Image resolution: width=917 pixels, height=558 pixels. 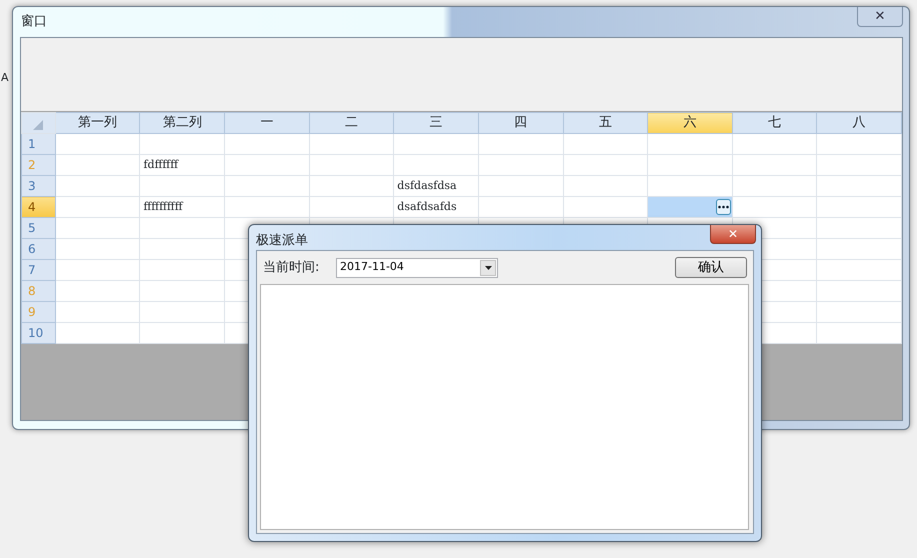 What do you see at coordinates (291, 267) in the screenshot?
I see `date-label: 当前时间:` at bounding box center [291, 267].